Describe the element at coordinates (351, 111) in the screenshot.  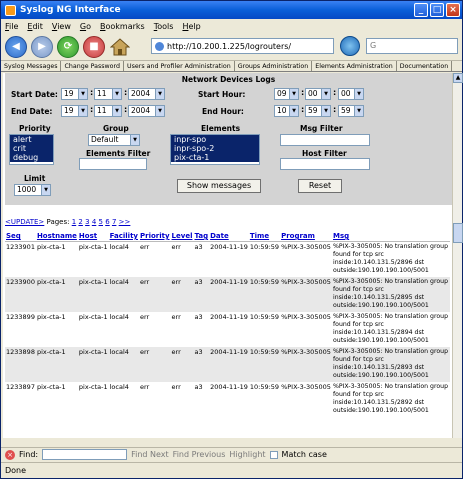
I see `end-hour-s-select: 59 ▼` at that location.